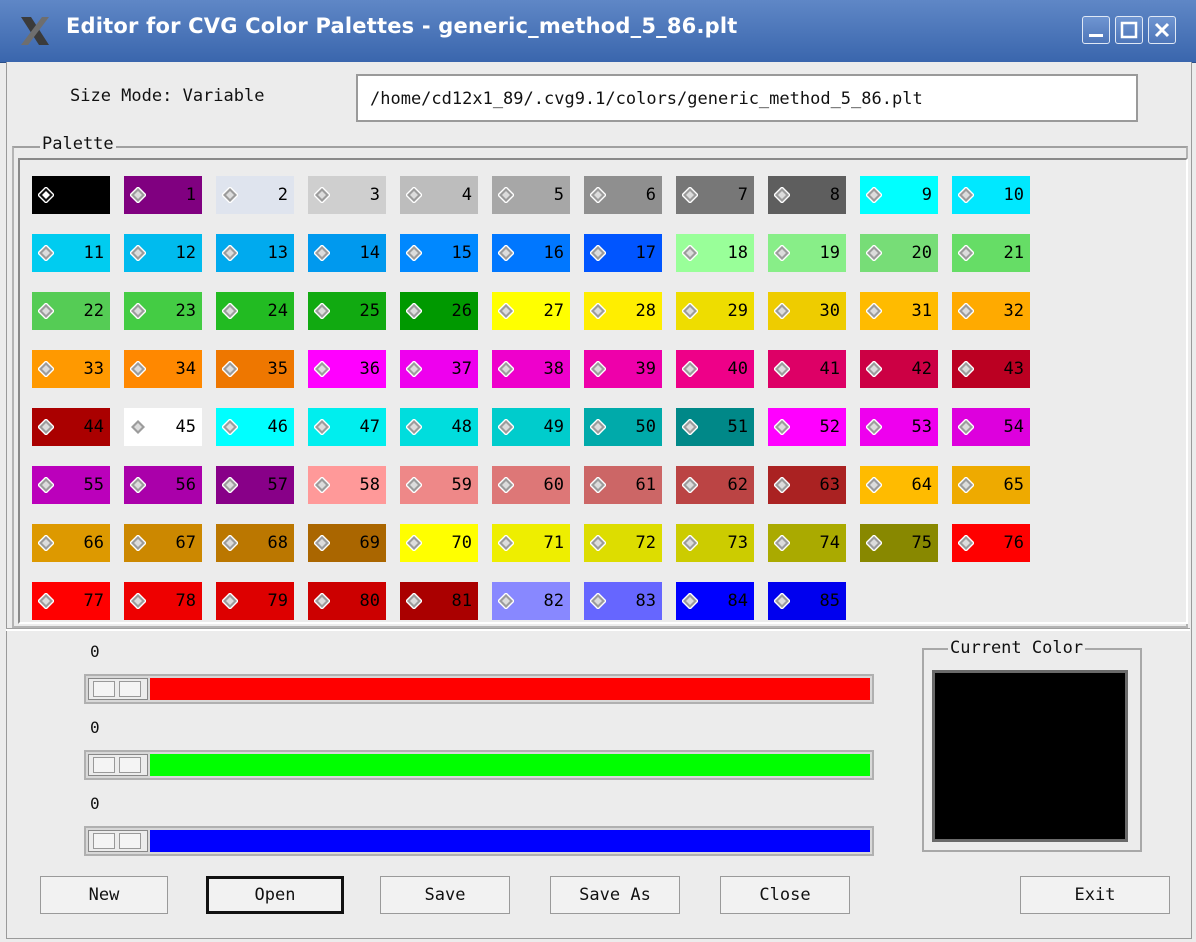 The width and height of the screenshot is (1196, 942). What do you see at coordinates (479, 765) in the screenshot?
I see `green-slider` at bounding box center [479, 765].